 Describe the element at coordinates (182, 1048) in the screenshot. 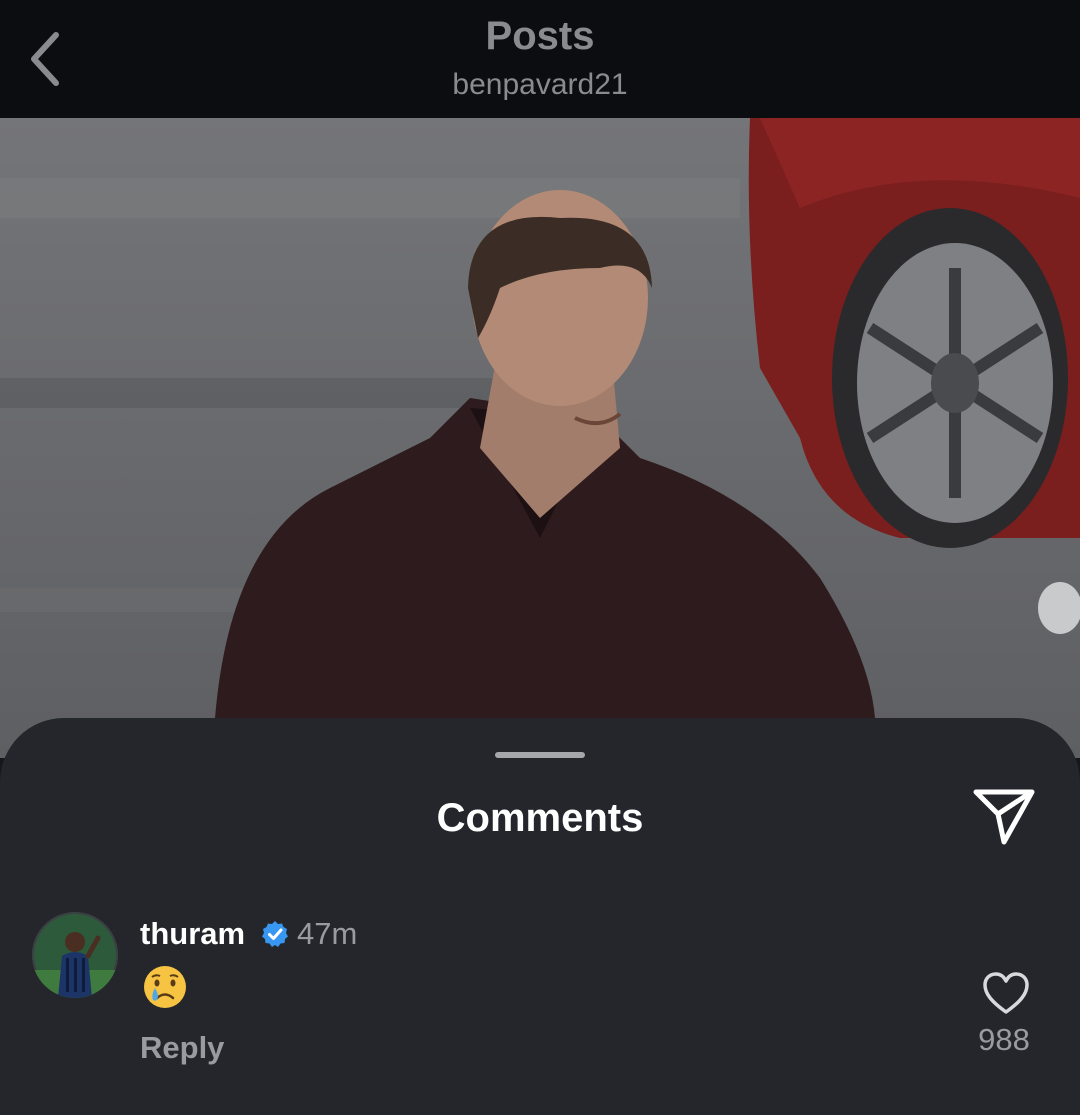

I see `reply-button: Reply` at that location.